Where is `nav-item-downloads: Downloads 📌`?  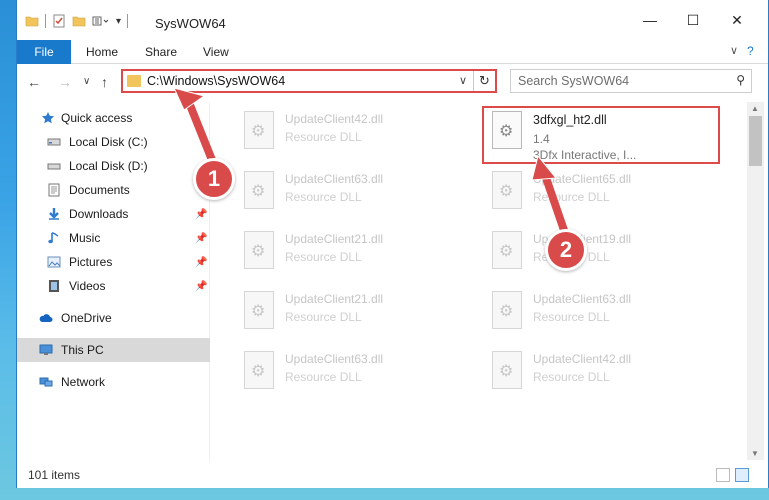
nav-item-downloads: Downloads 📌 is located at coordinates (113, 214).